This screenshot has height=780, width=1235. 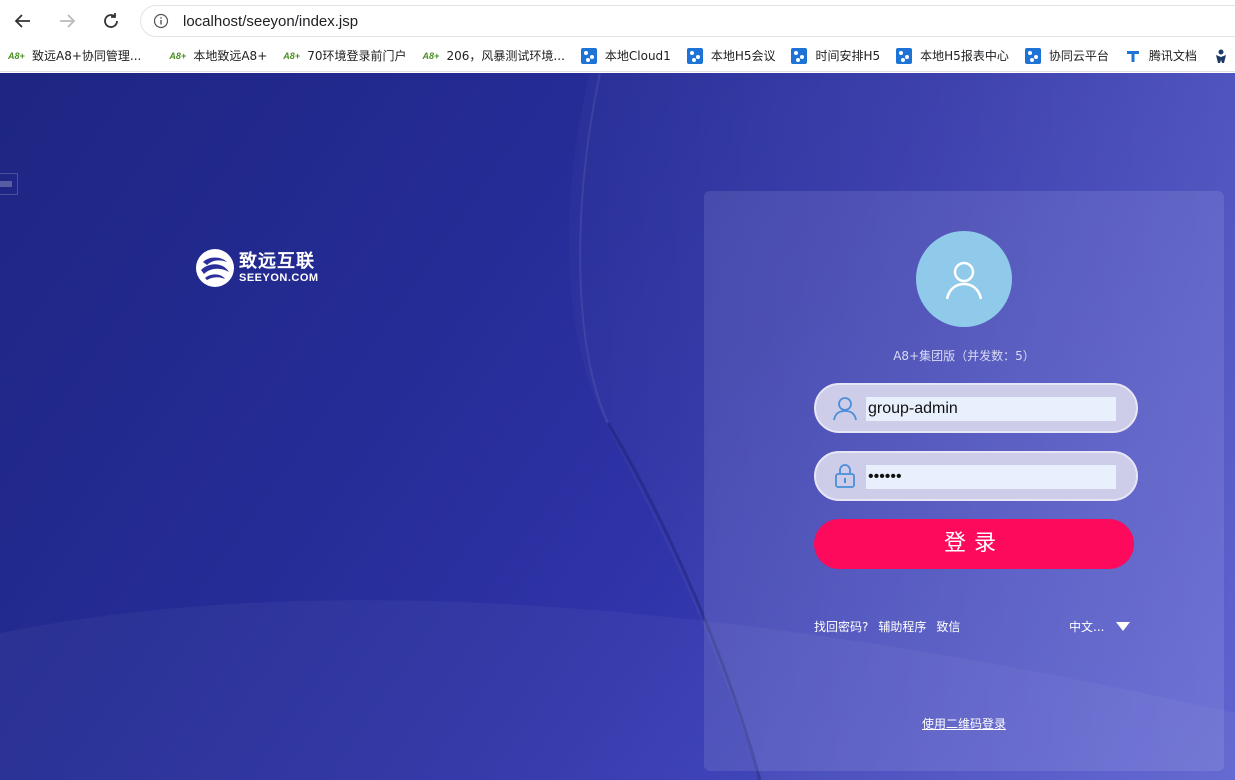 What do you see at coordinates (271, 21) in the screenshot?
I see `address-url: localhost/seeyon/index.jsp` at bounding box center [271, 21].